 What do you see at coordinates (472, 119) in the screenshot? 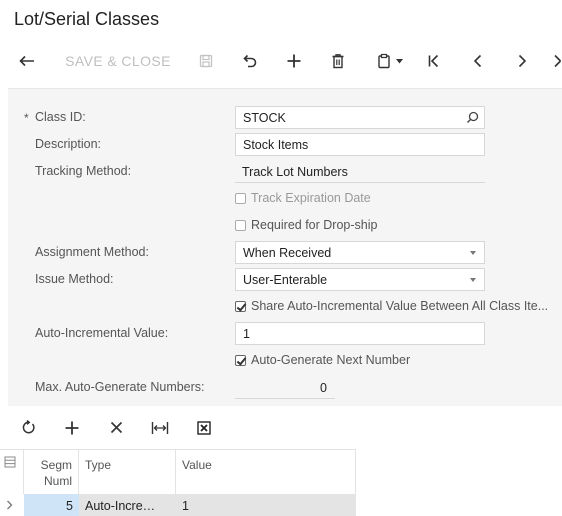
I see `search-icon` at bounding box center [472, 119].